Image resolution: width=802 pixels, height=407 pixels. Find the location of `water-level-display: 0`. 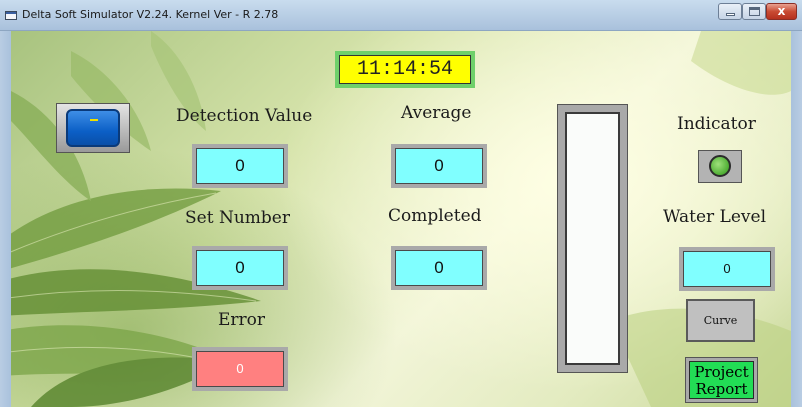

water-level-display: 0 is located at coordinates (727, 269).